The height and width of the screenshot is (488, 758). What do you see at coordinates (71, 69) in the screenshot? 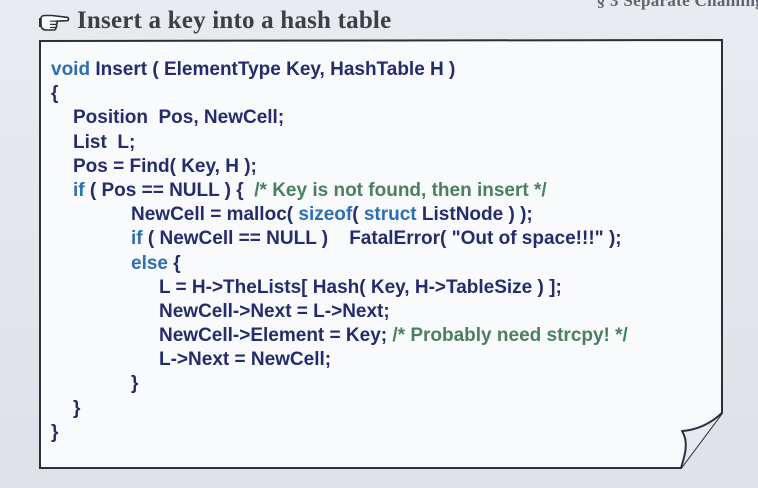
I see `code-keyword: void` at bounding box center [71, 69].